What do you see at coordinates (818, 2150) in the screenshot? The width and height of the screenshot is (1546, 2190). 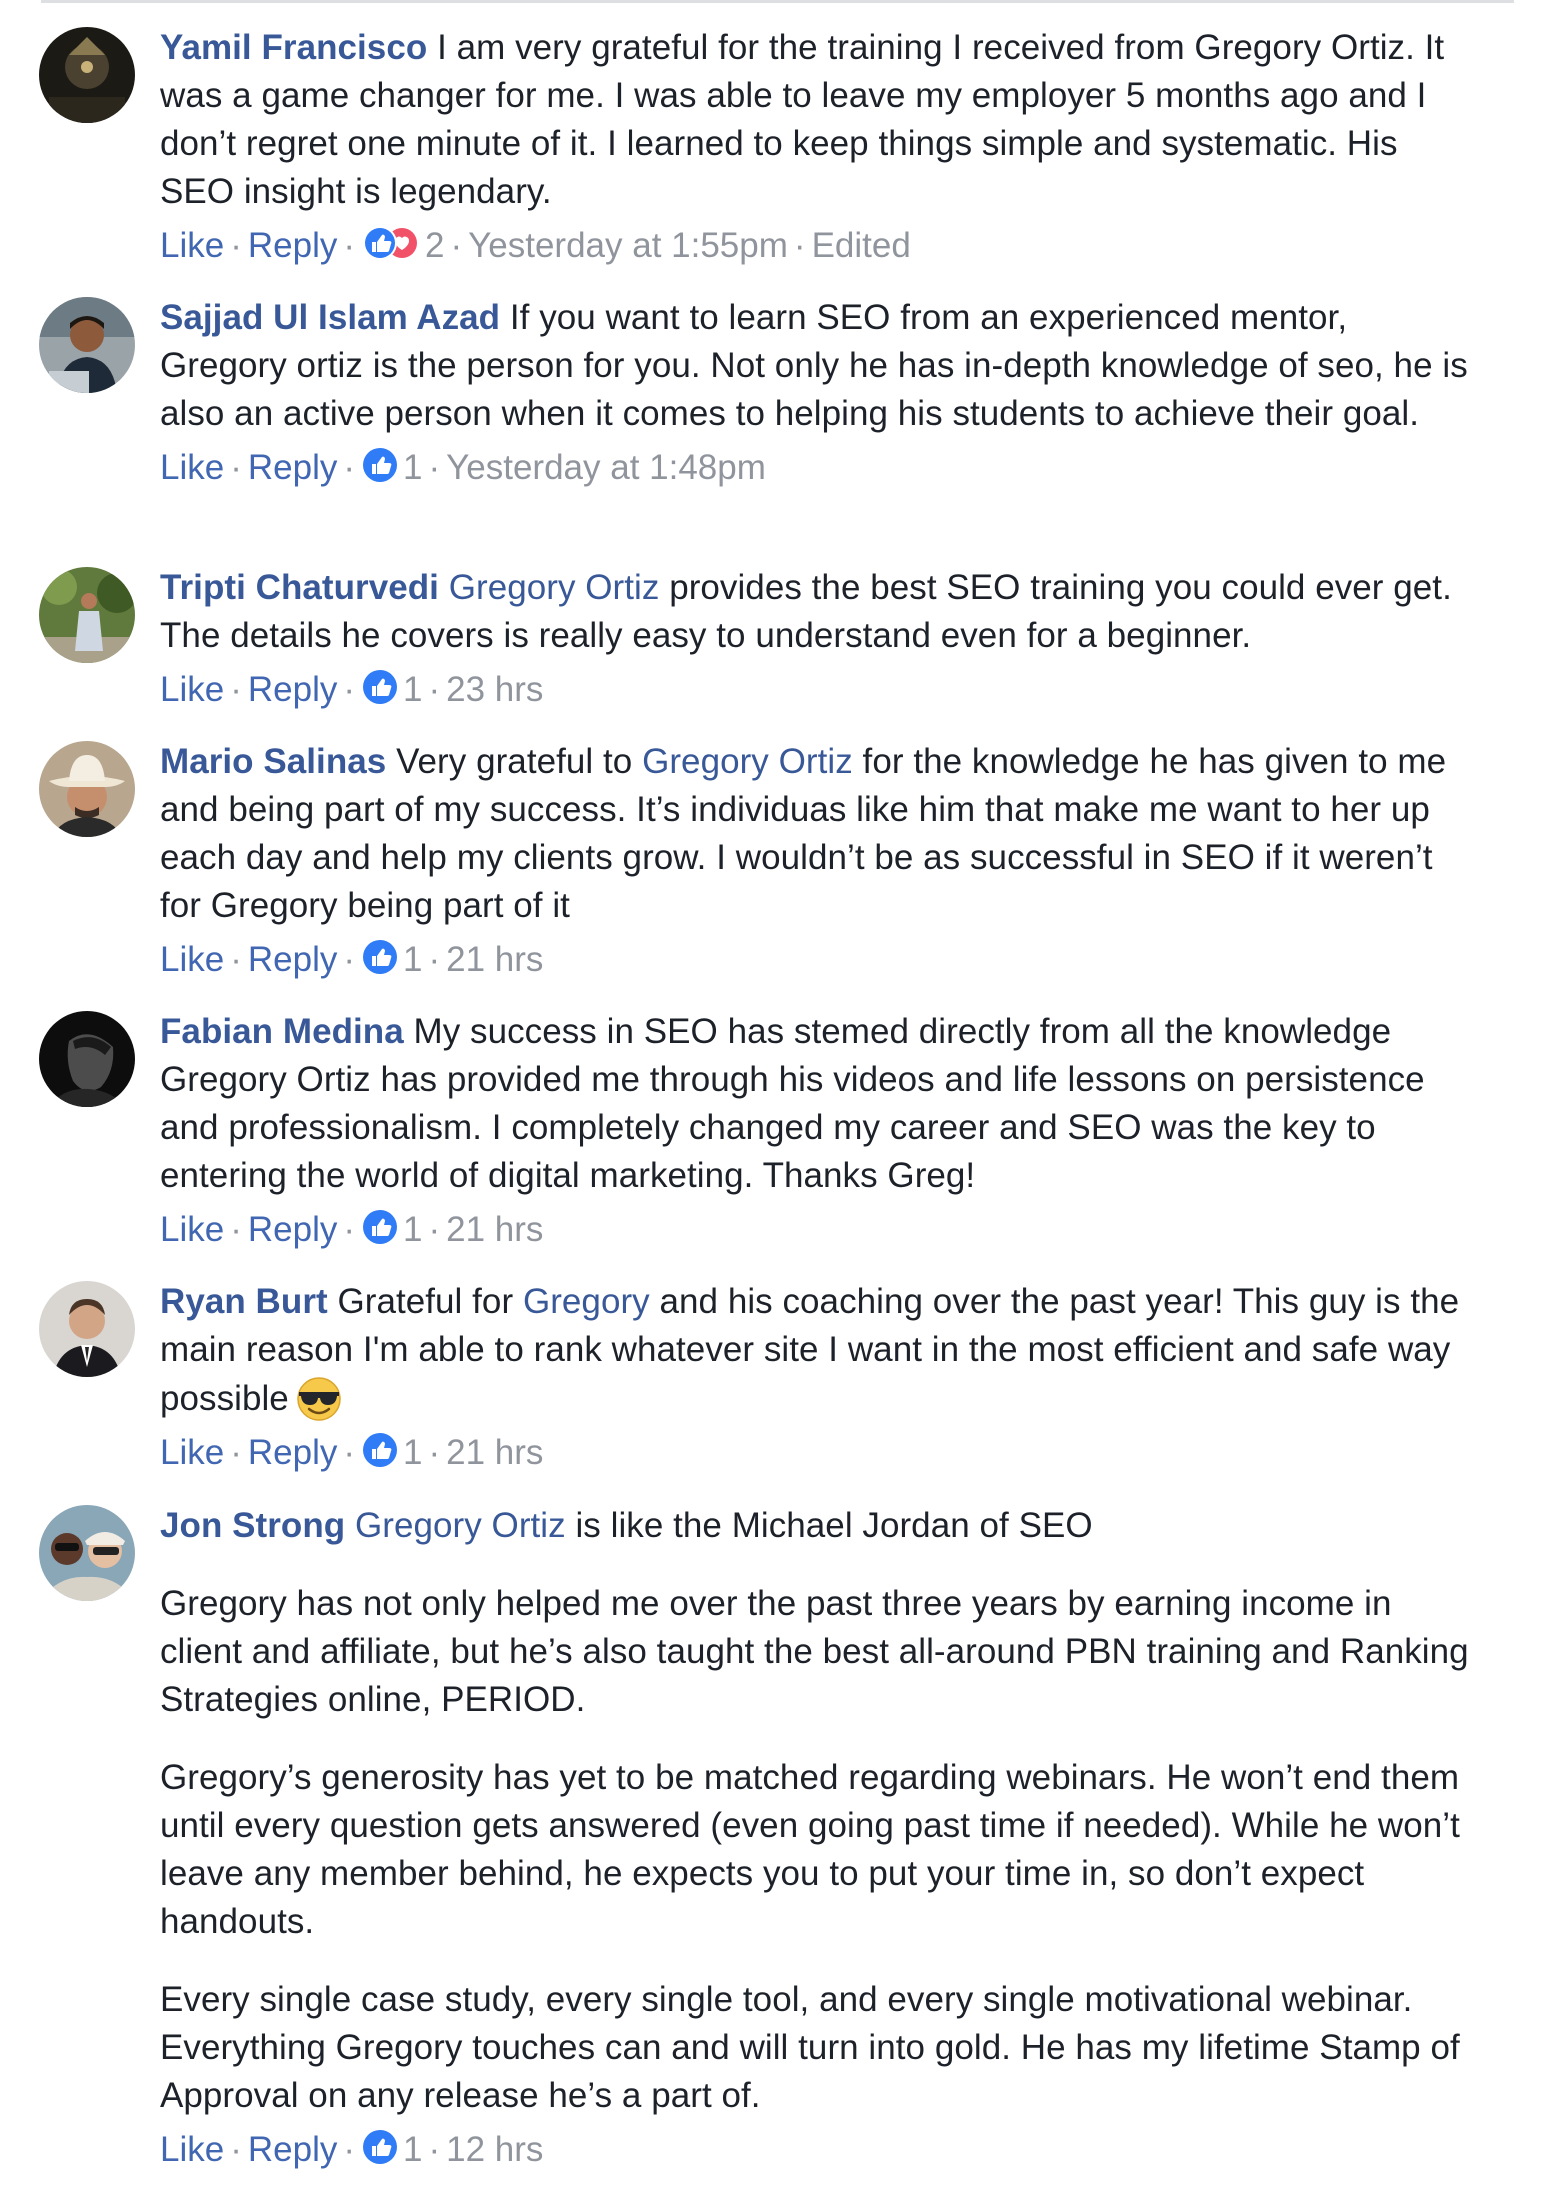 I see `comment-actions: Like · Reply · 1 · 12 hrs` at bounding box center [818, 2150].